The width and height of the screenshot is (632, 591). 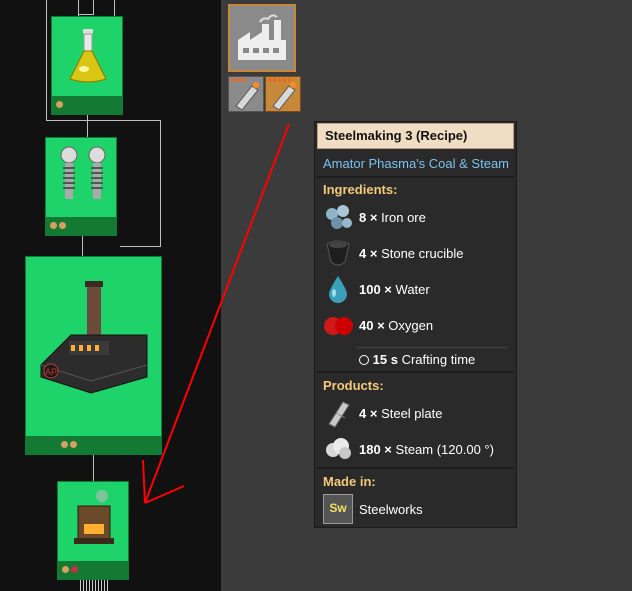 I want to click on made-in-row: Sw Steelworks, so click(x=418, y=510).